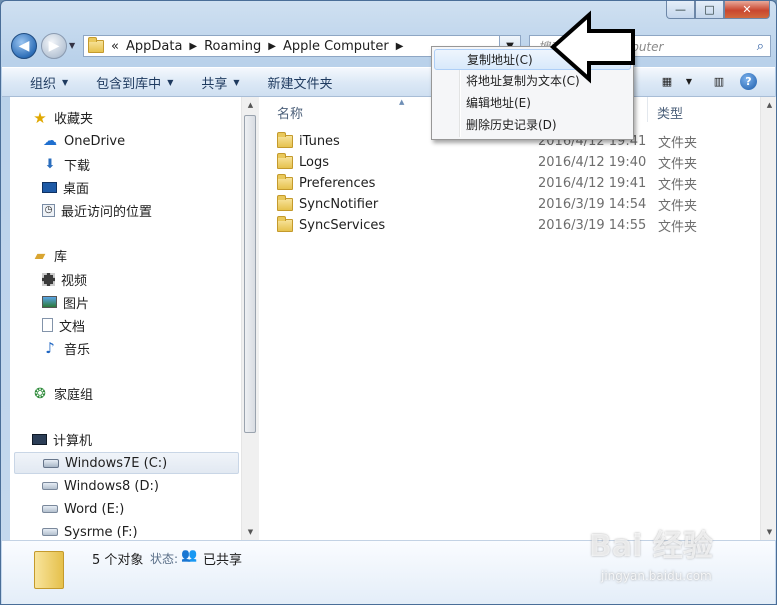 The height and width of the screenshot is (605, 777). What do you see at coordinates (319, 141) in the screenshot?
I see `file-name: iTunes` at bounding box center [319, 141].